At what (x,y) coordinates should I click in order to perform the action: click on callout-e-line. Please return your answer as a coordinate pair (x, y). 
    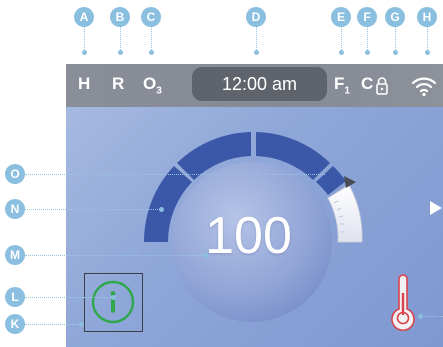
    Looking at the image, I should click on (341, 39).